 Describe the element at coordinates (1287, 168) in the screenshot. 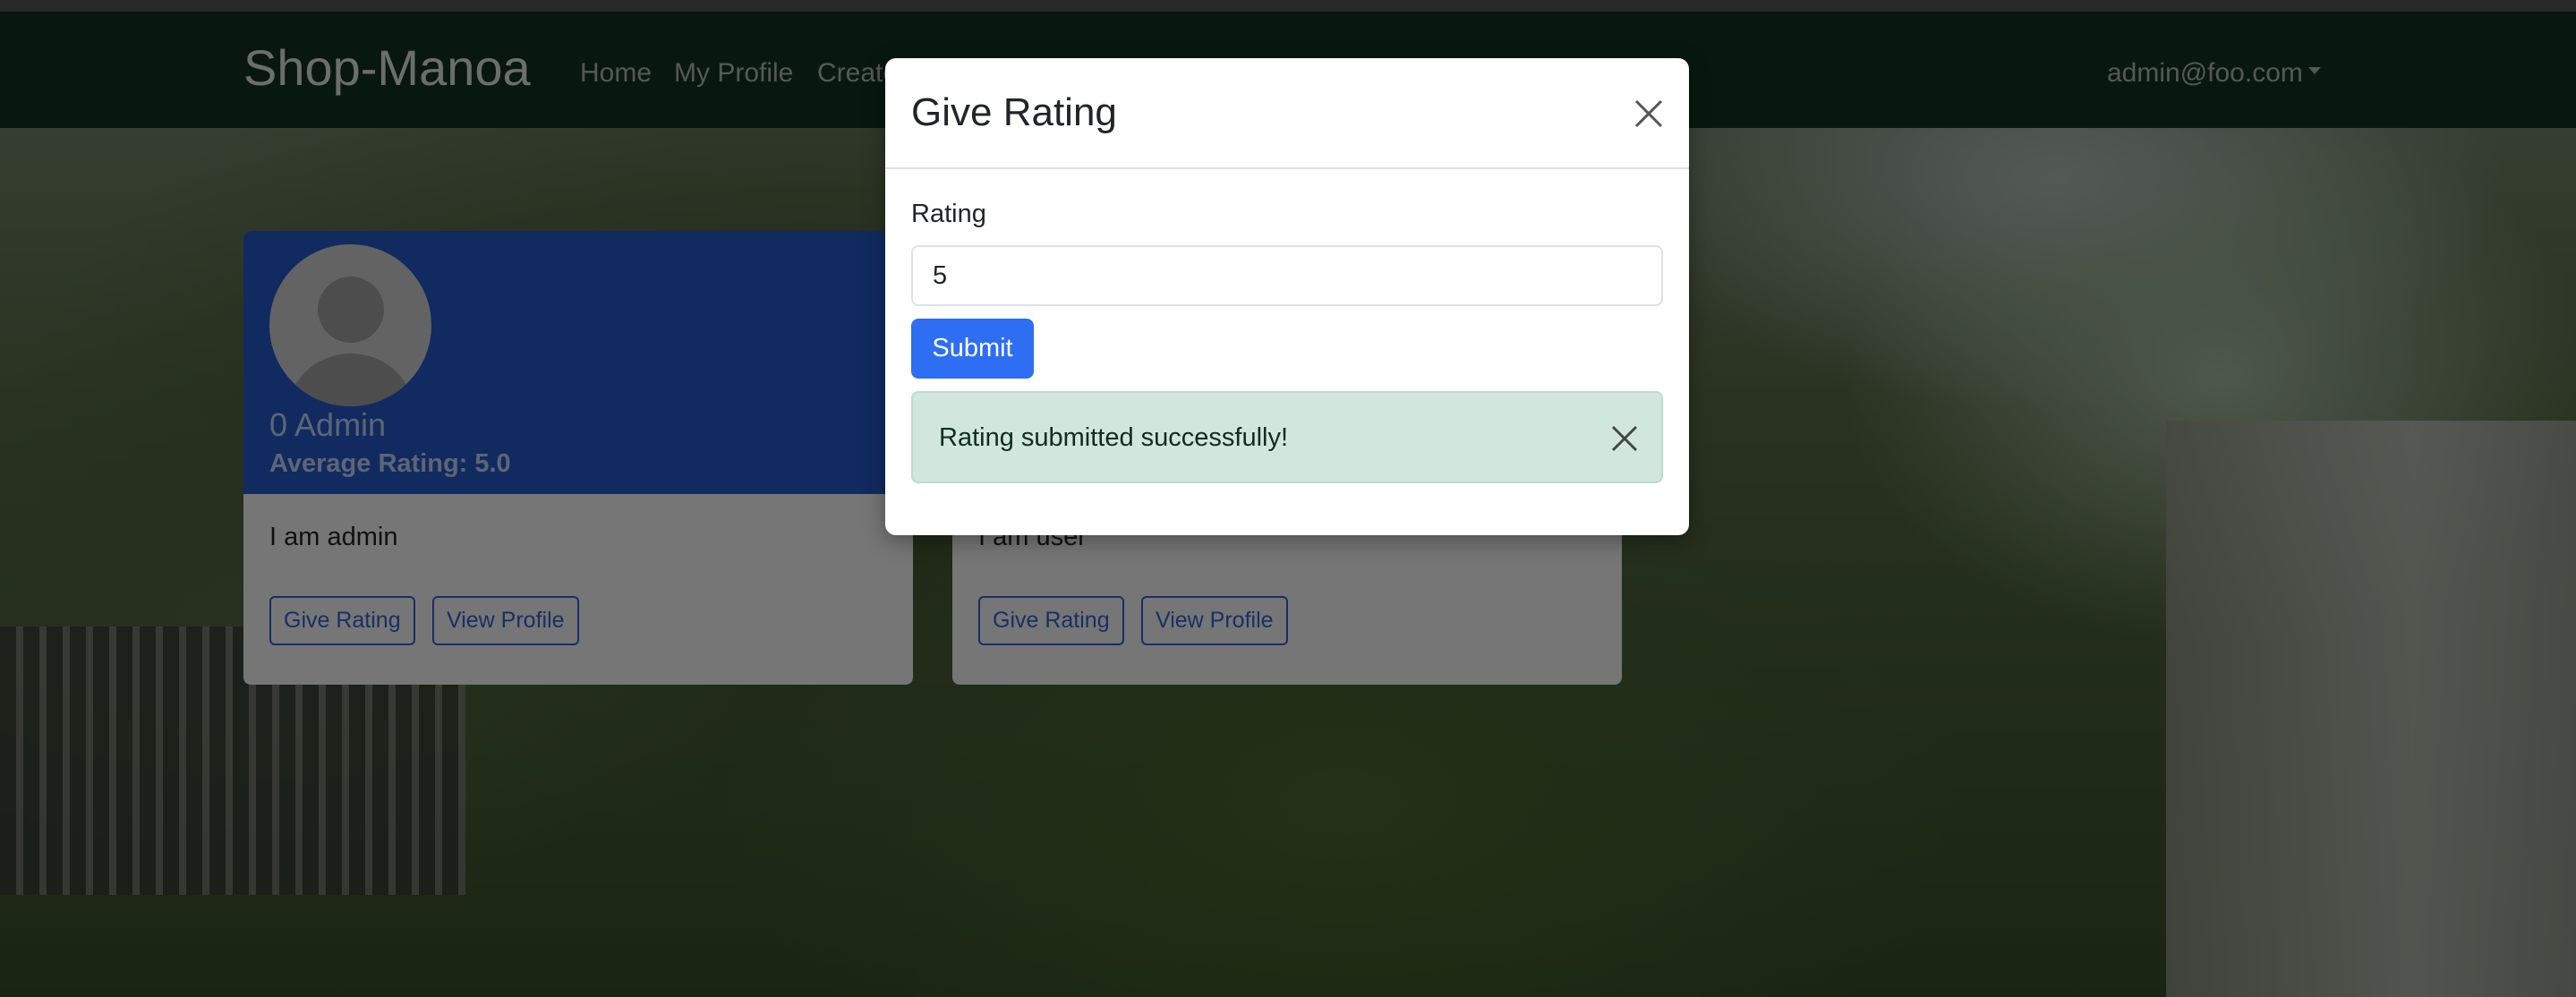

I see `modal-divider` at that location.